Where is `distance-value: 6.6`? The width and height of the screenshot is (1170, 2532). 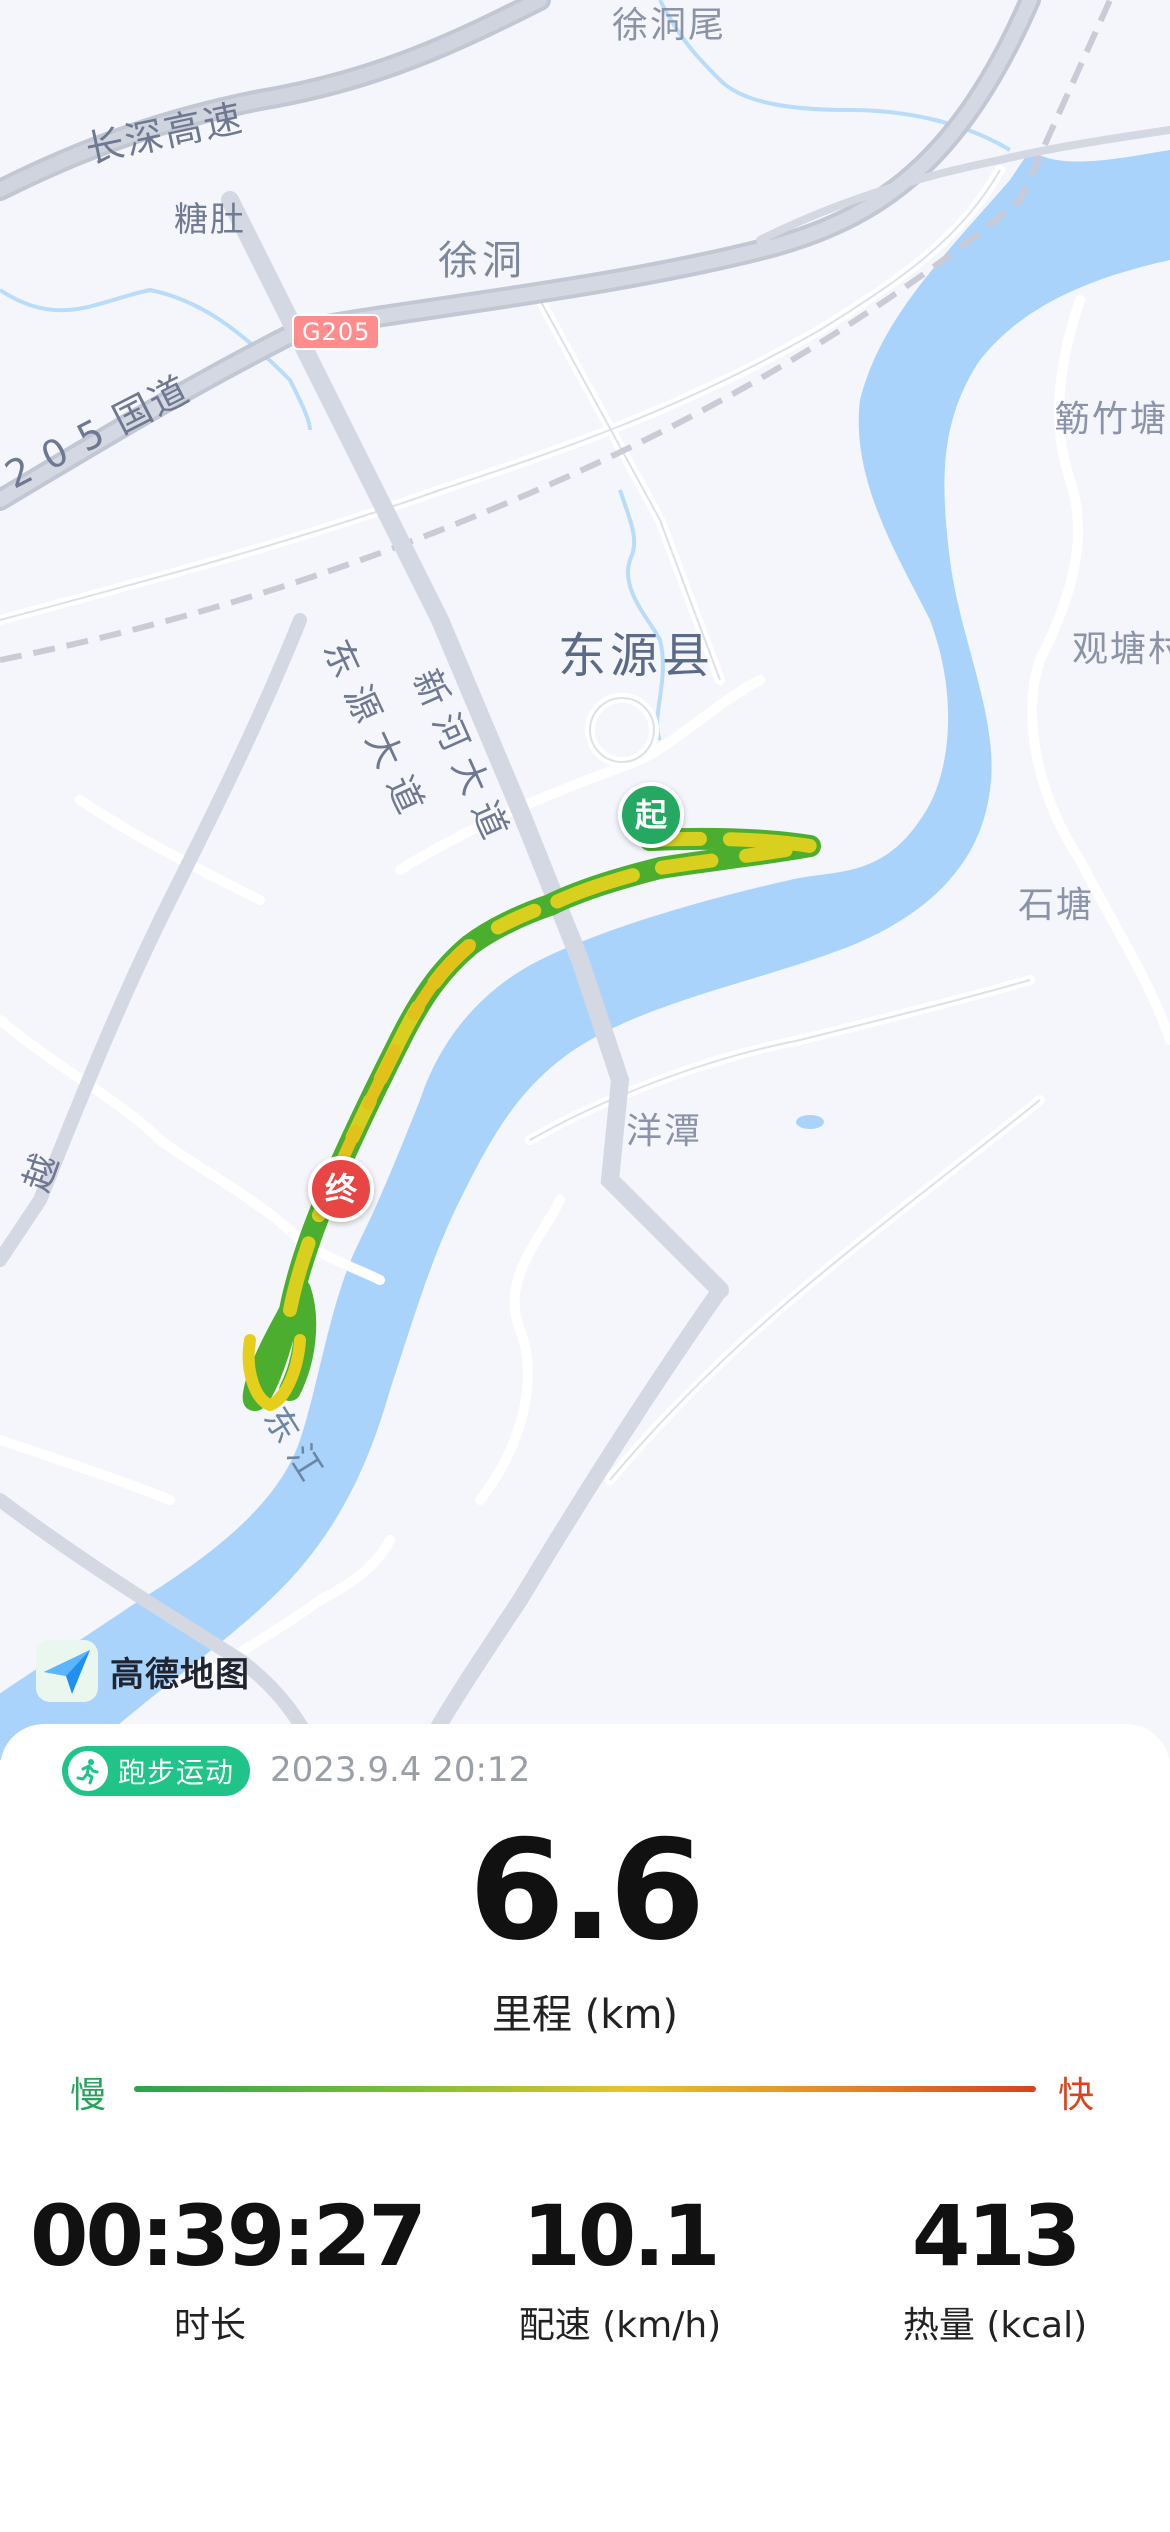 distance-value: 6.6 is located at coordinates (586, 1890).